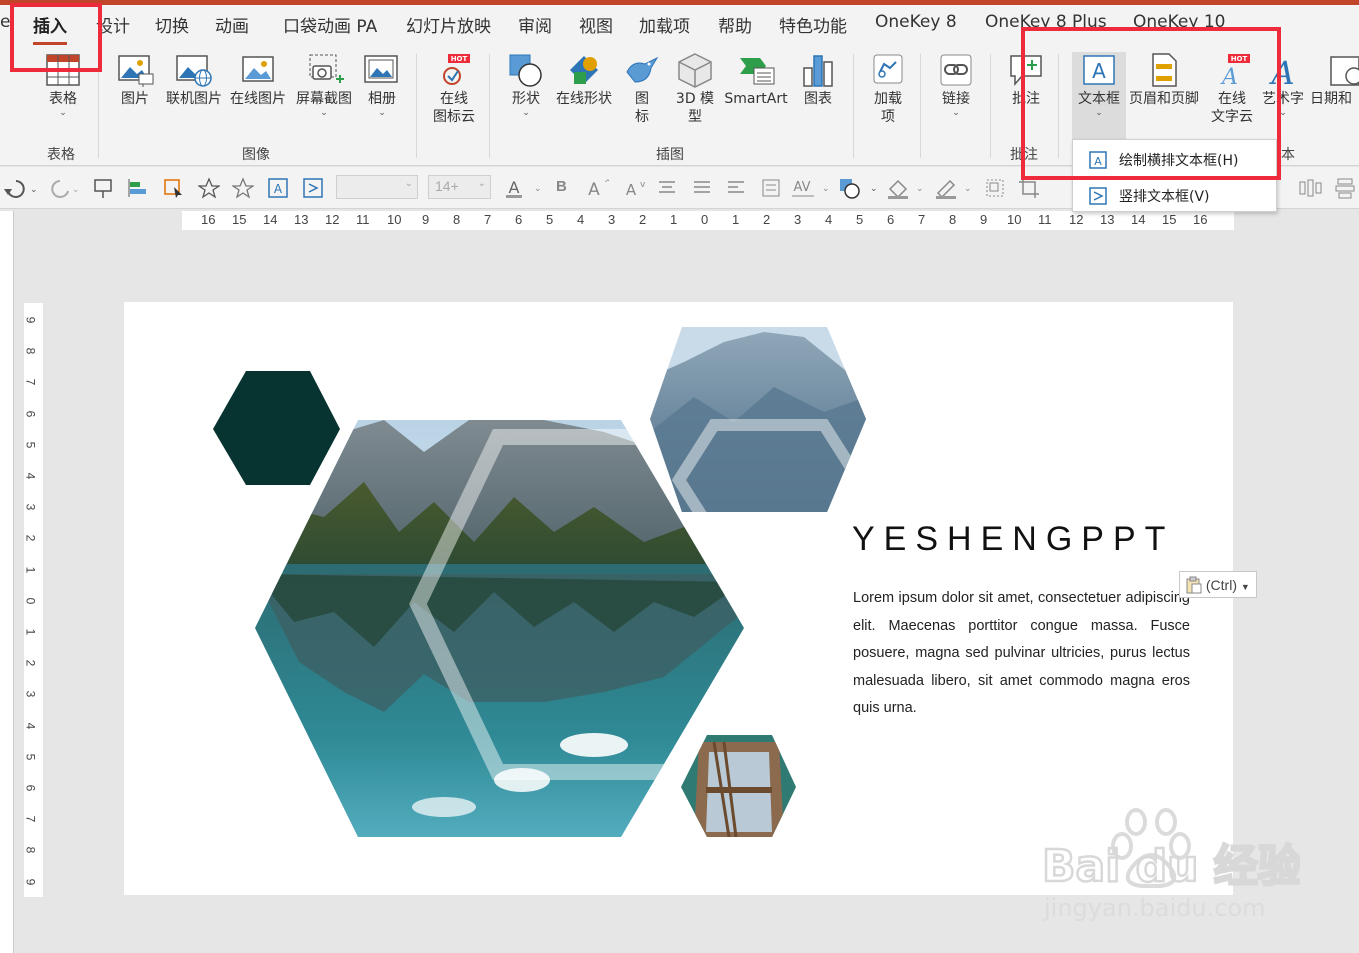 The image size is (1359, 953). What do you see at coordinates (324, 85) in the screenshot?
I see `screenshot-button: 屏幕截图 ⌄` at bounding box center [324, 85].